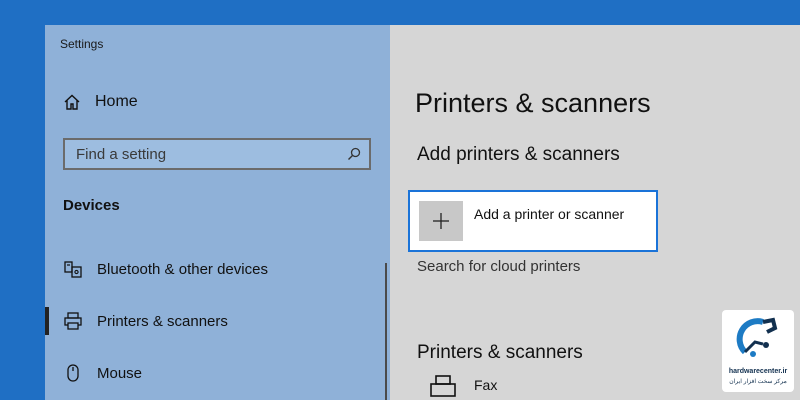 The image size is (800, 400). Describe the element at coordinates (201, 154) in the screenshot. I see `search-input` at that location.